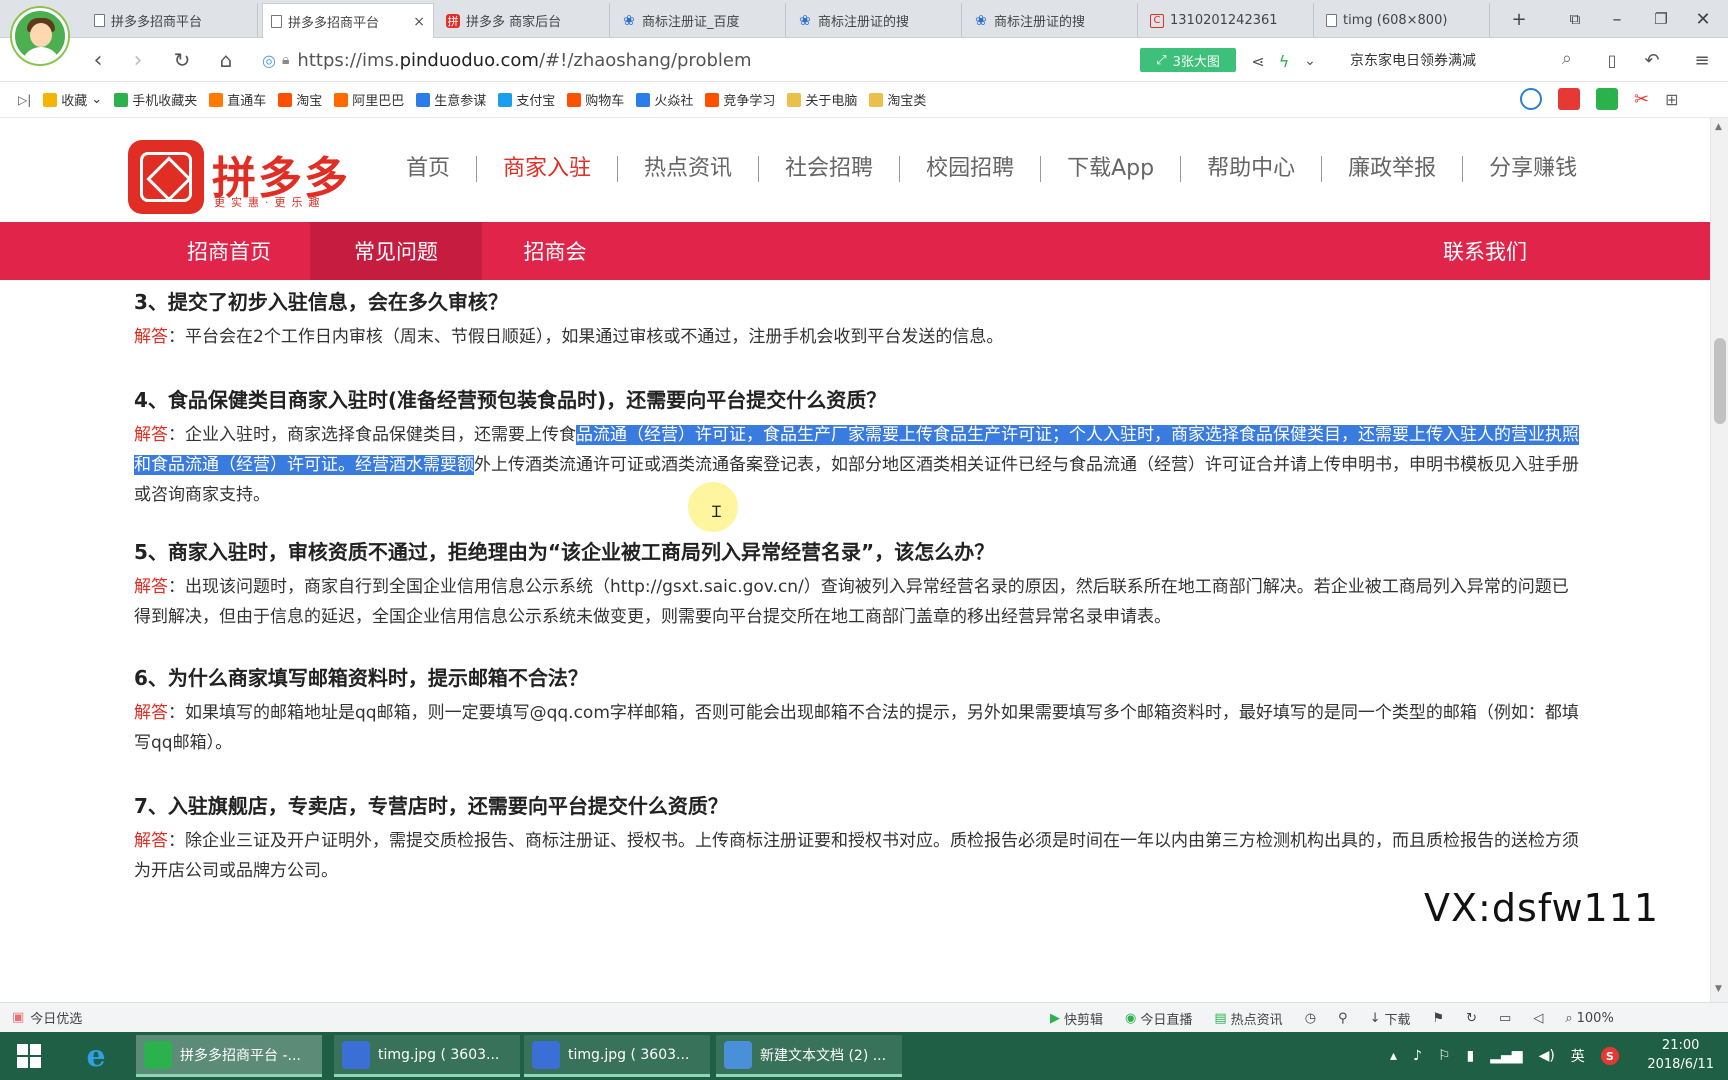  Describe the element at coordinates (1641, 99) in the screenshot. I see `scissors-ext-icon: ✂` at that location.